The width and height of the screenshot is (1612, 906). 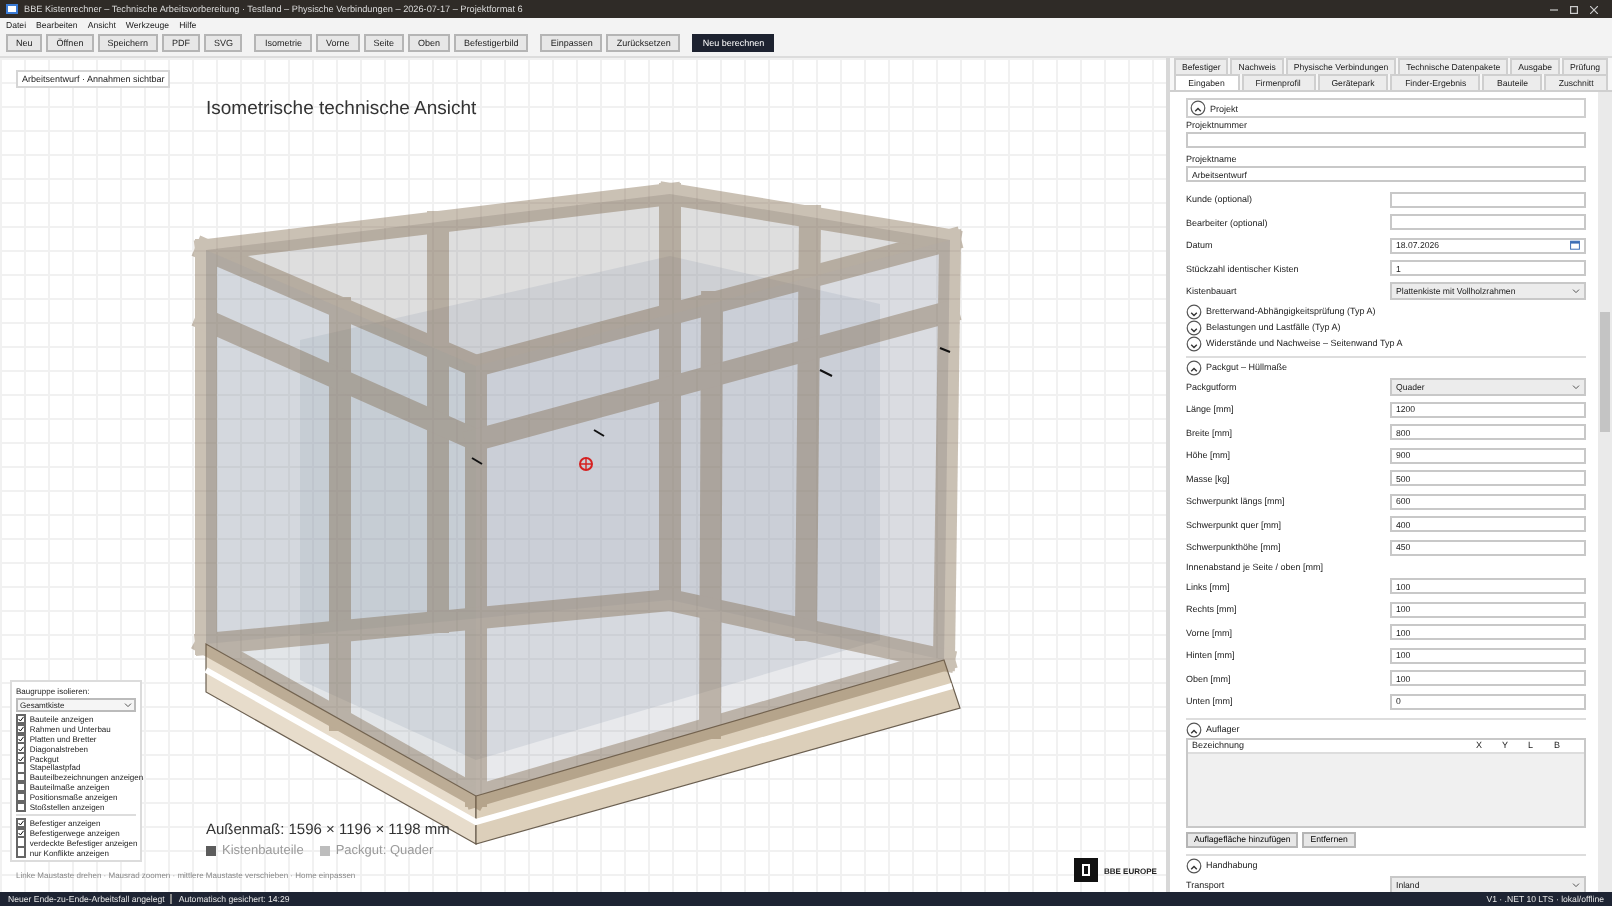 I want to click on calendar-icon, so click(x=1575, y=245).